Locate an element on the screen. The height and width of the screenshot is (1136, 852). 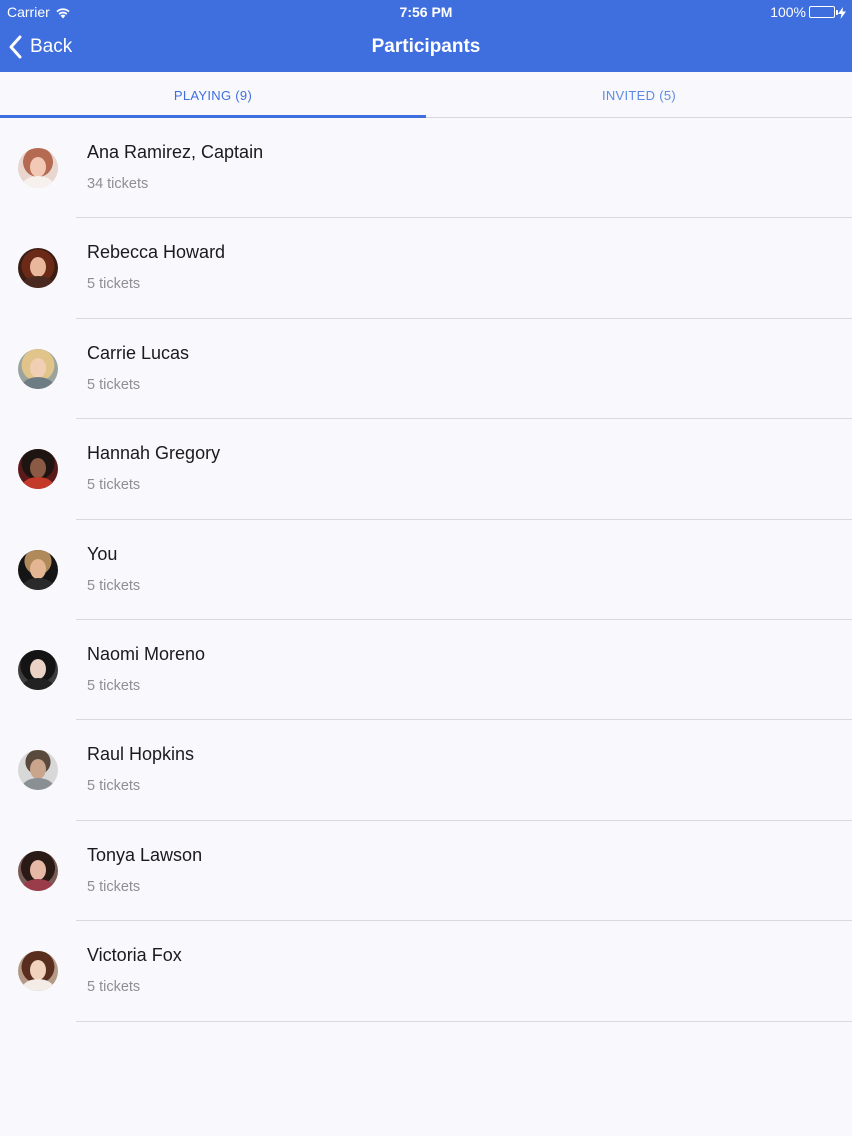
participant-name: Hannah Gregory is located at coordinates (154, 453).